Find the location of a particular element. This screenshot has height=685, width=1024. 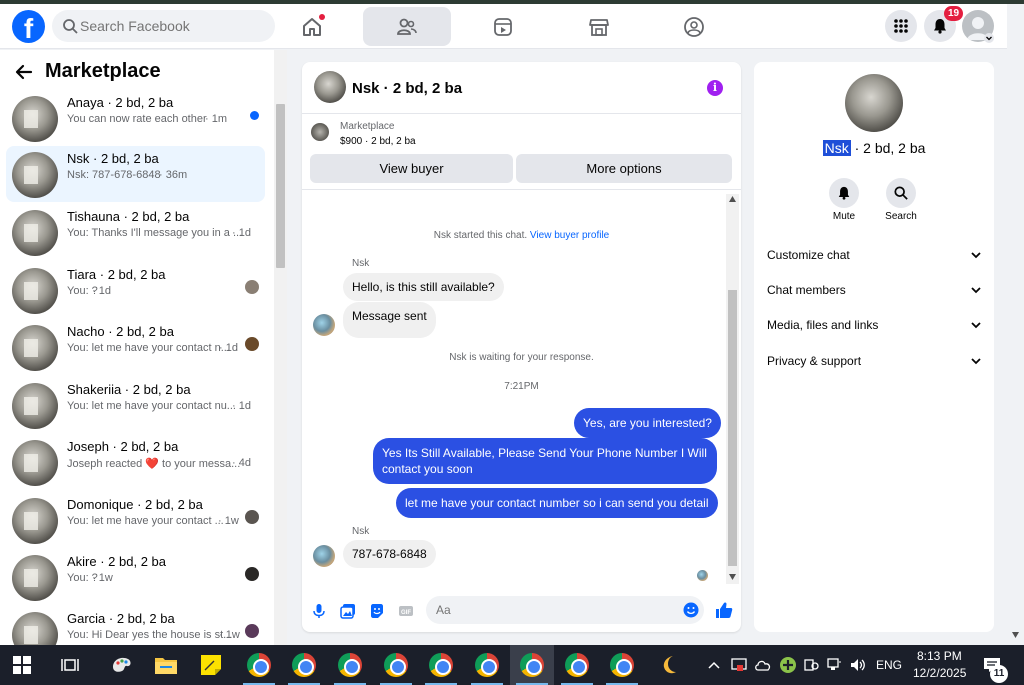

start-button is located at coordinates (22, 665).